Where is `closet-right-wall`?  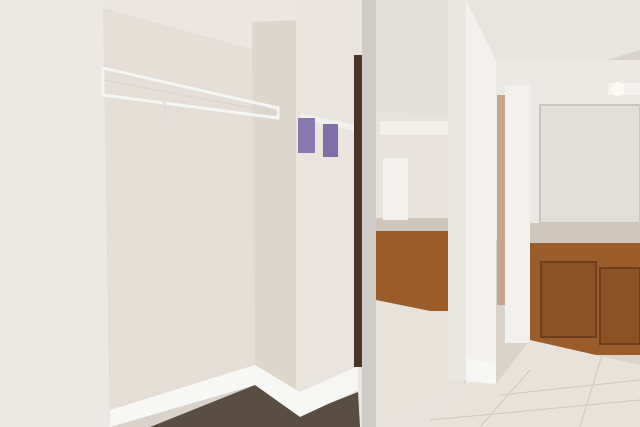
closet-right-wall is located at coordinates (276, 207).